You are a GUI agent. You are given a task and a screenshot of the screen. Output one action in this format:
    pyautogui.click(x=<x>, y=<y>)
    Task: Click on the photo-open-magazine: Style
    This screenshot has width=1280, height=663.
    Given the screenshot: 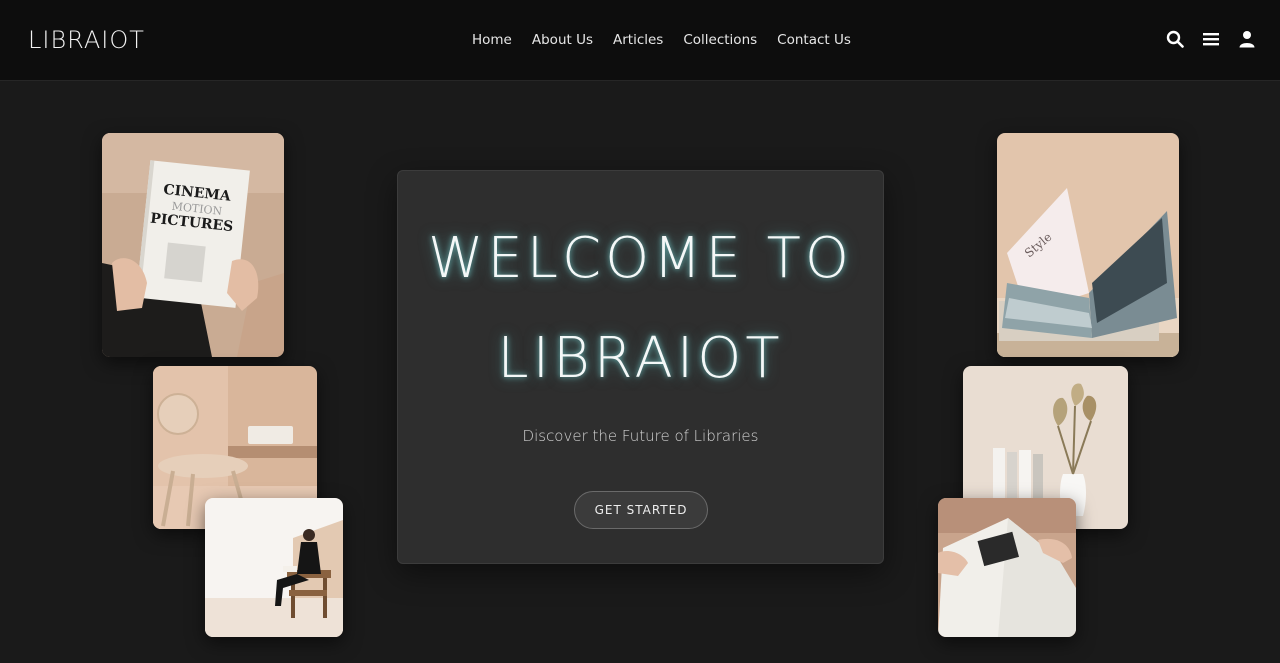 What is the action you would take?
    pyautogui.click(x=1088, y=245)
    